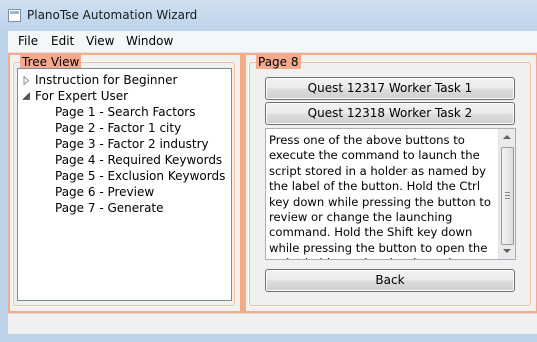  What do you see at coordinates (26, 96) in the screenshot?
I see `expand-expanded-icon` at bounding box center [26, 96].